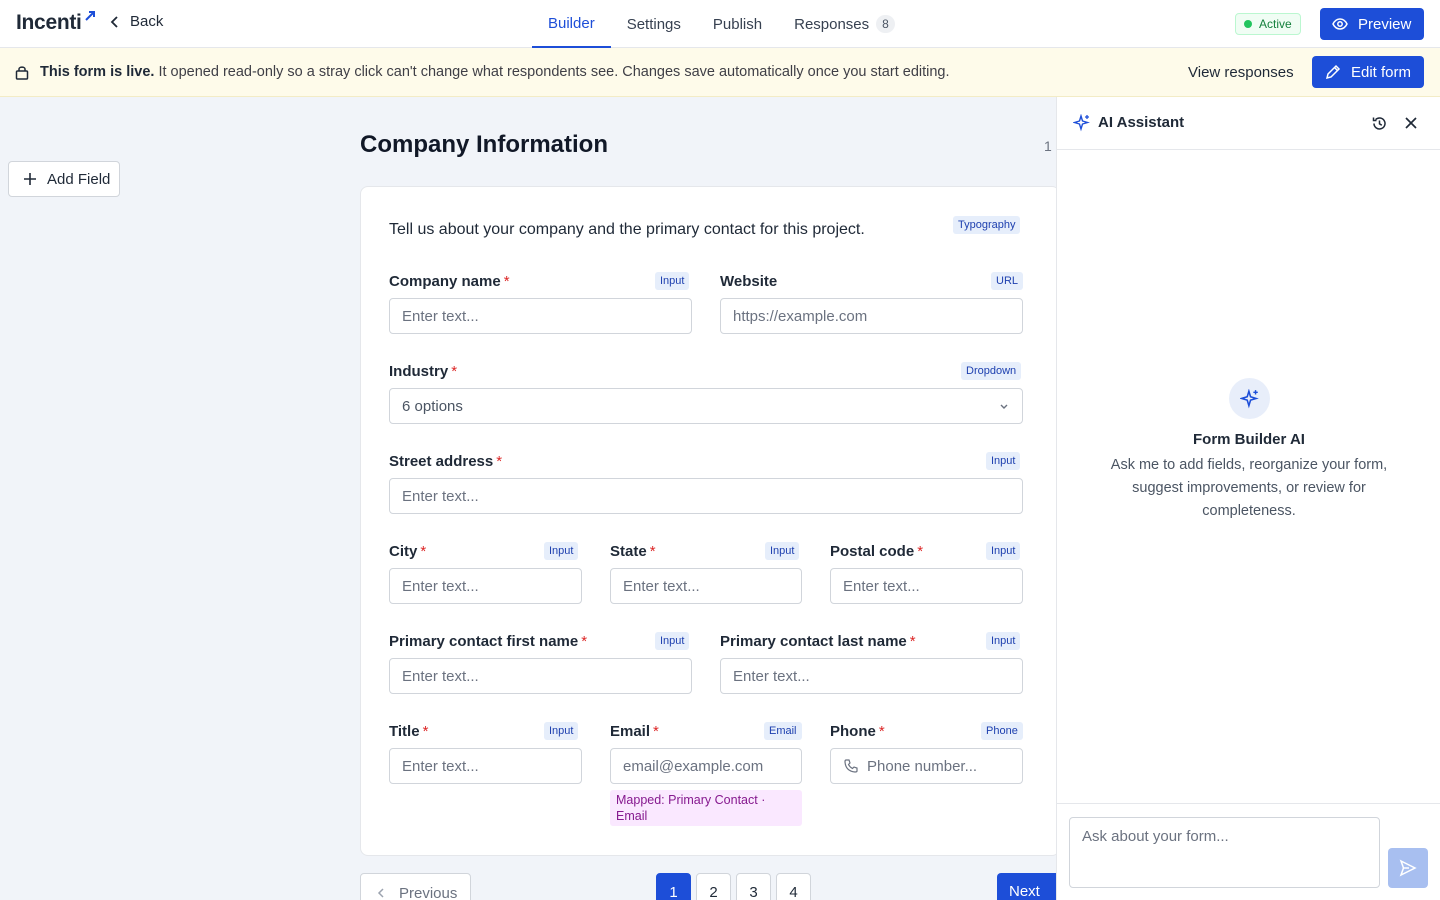  What do you see at coordinates (419, 371) in the screenshot?
I see `industry-label-text: Industry` at bounding box center [419, 371].